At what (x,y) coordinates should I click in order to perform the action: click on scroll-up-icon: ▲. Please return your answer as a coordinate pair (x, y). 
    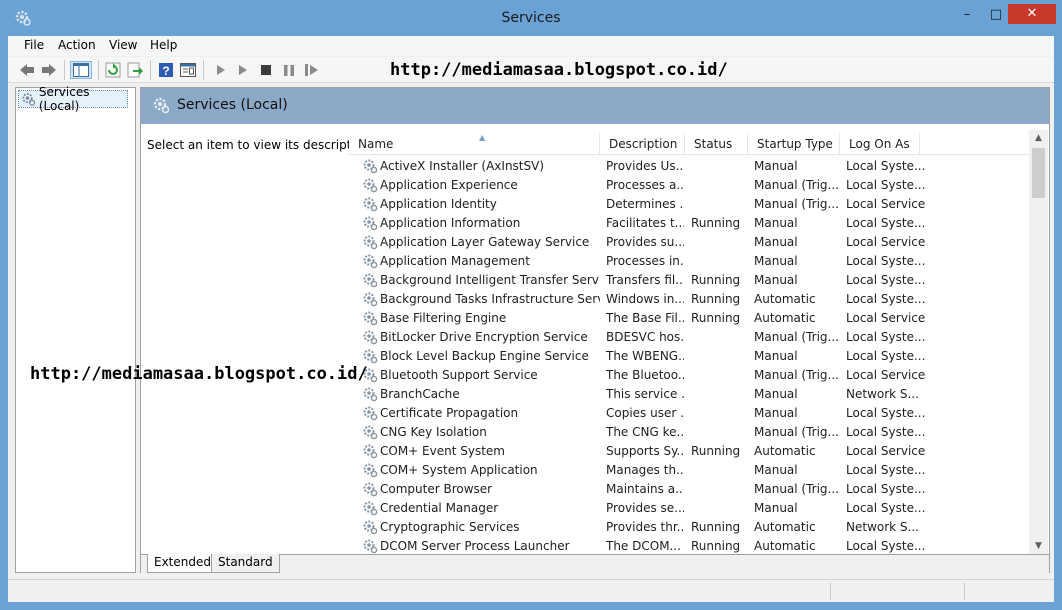
    Looking at the image, I should click on (1038, 138).